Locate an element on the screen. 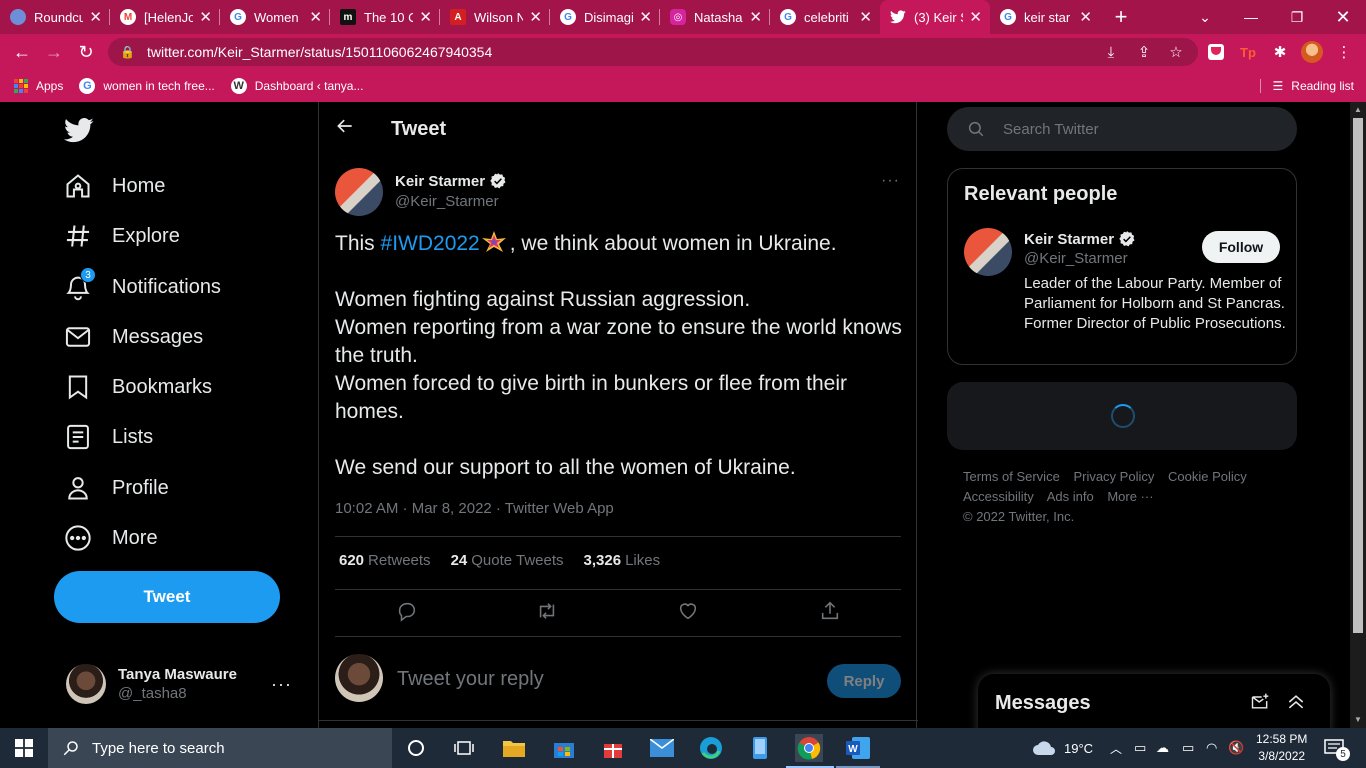 The image size is (1366, 768). chevron-up-icon: ︿ is located at coordinates (1116, 748).